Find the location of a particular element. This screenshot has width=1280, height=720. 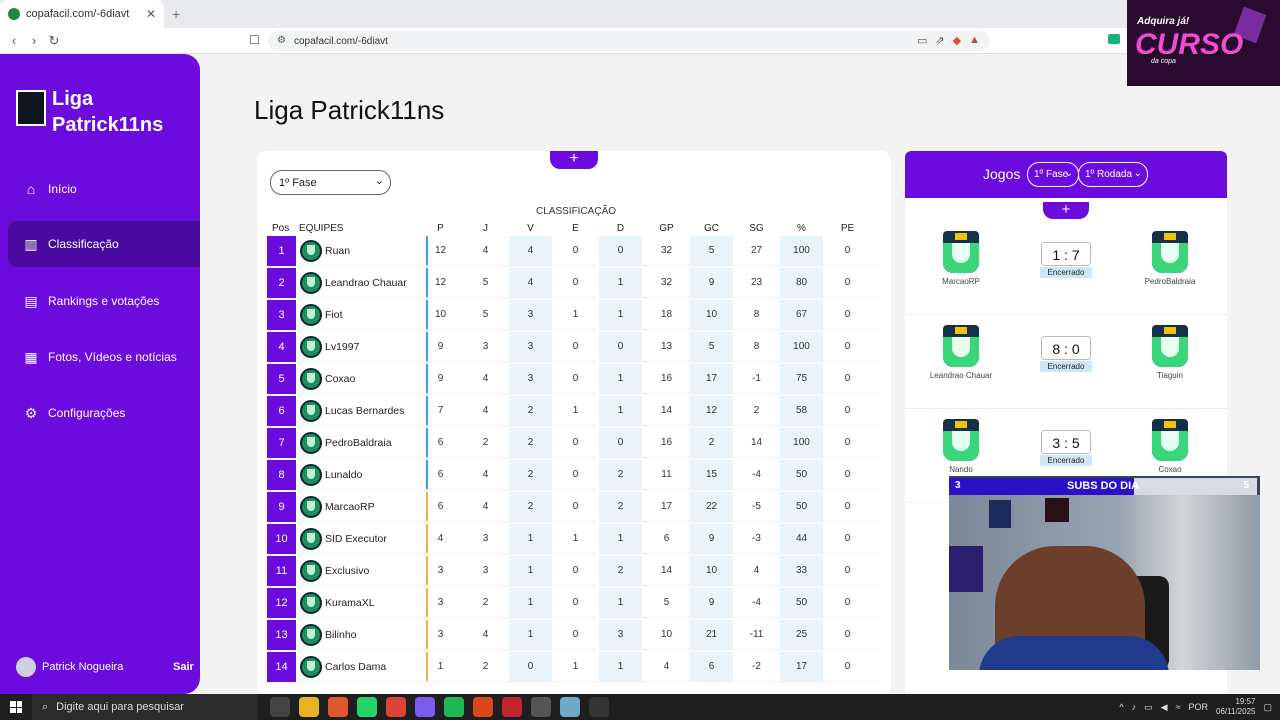

volume-icon: ◀ is located at coordinates (1164, 707).